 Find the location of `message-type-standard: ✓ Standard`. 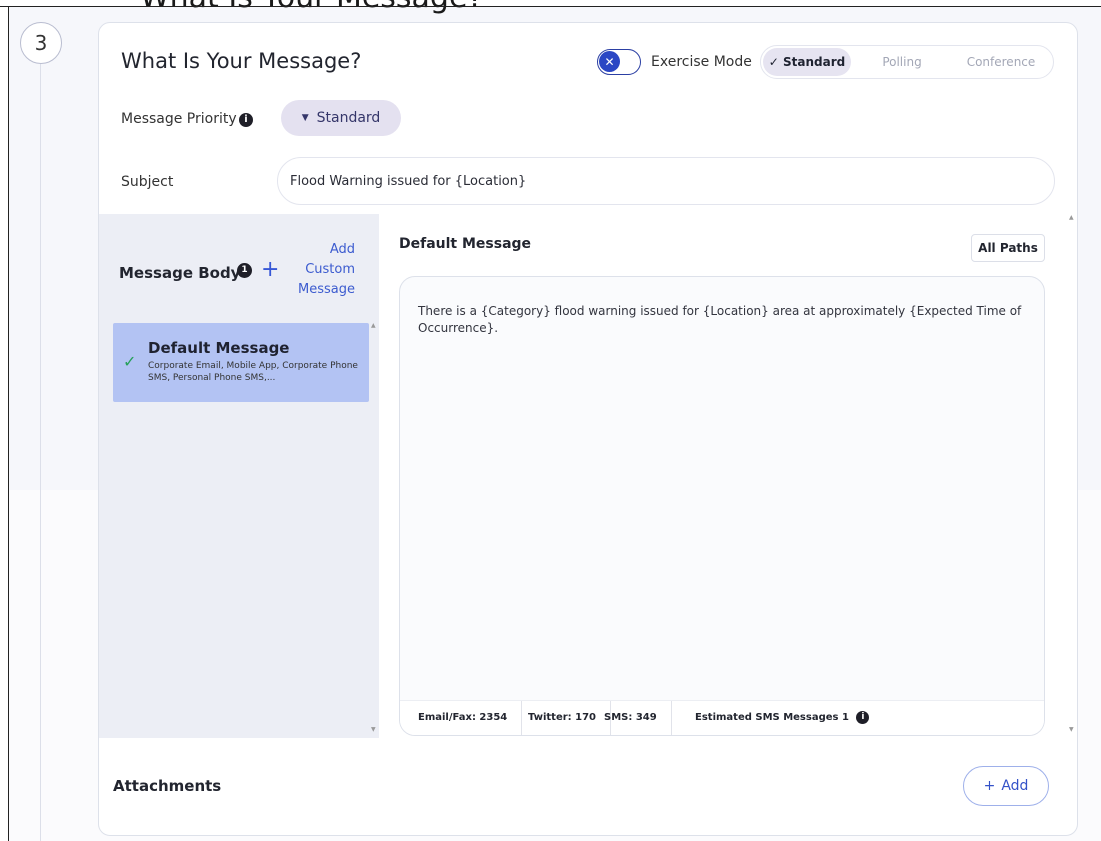

message-type-standard: ✓ Standard is located at coordinates (807, 62).